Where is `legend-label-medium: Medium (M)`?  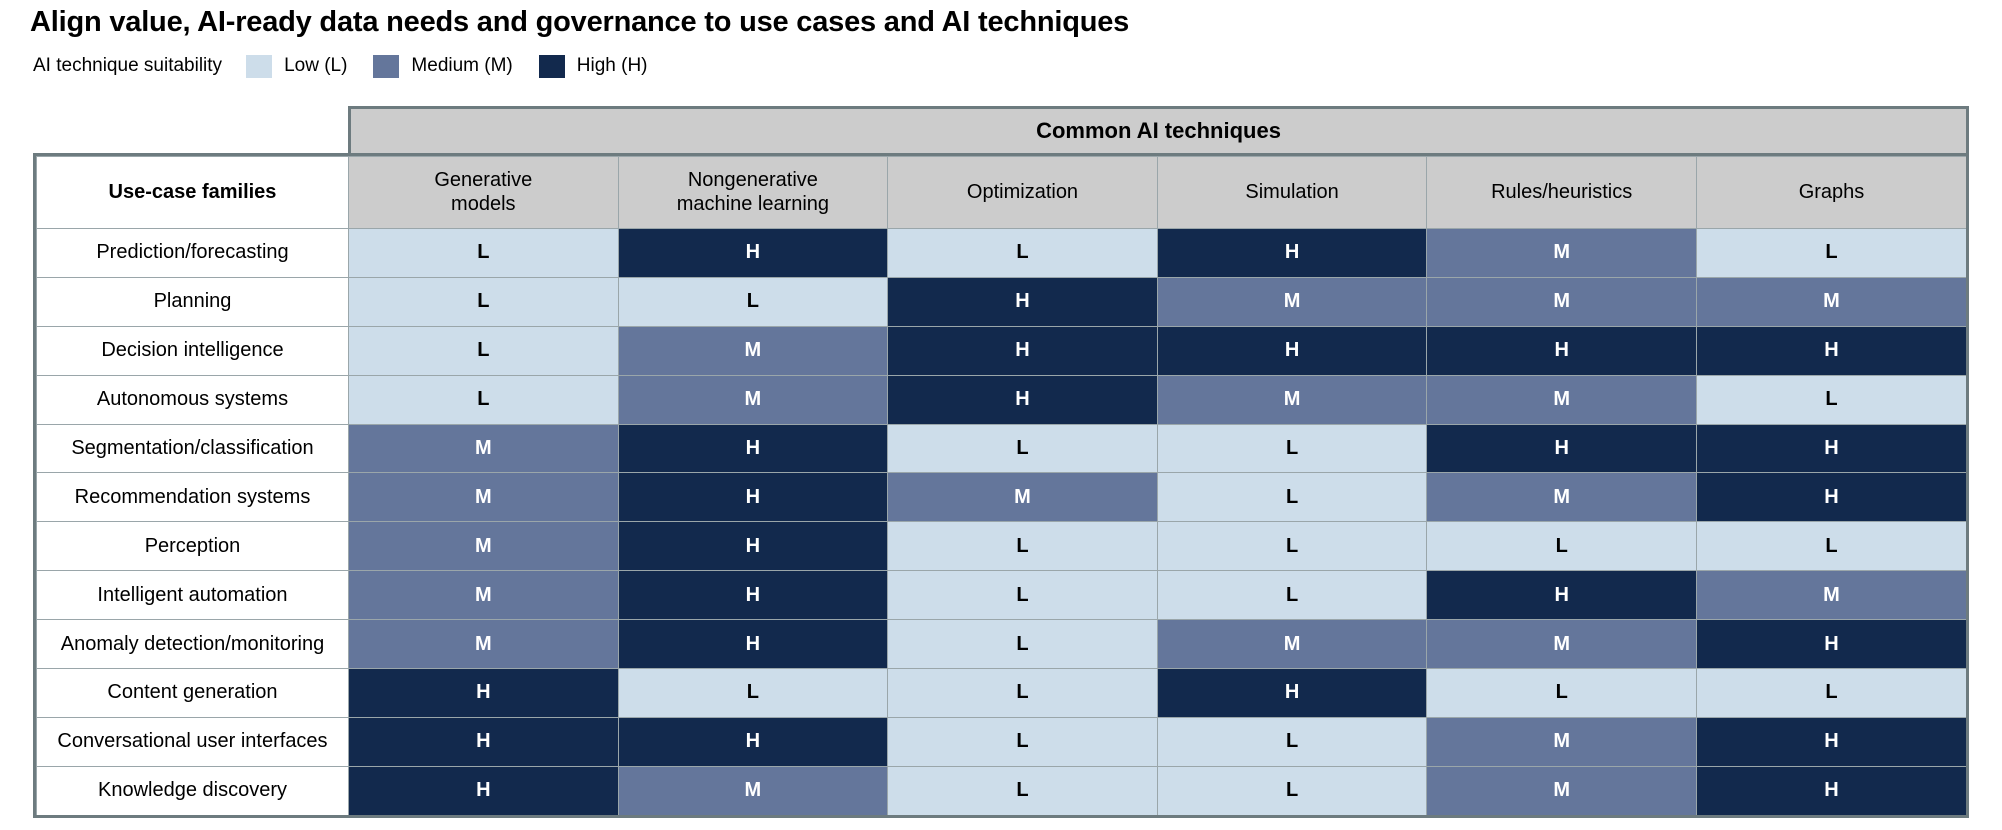
legend-label-medium: Medium (M) is located at coordinates (462, 65).